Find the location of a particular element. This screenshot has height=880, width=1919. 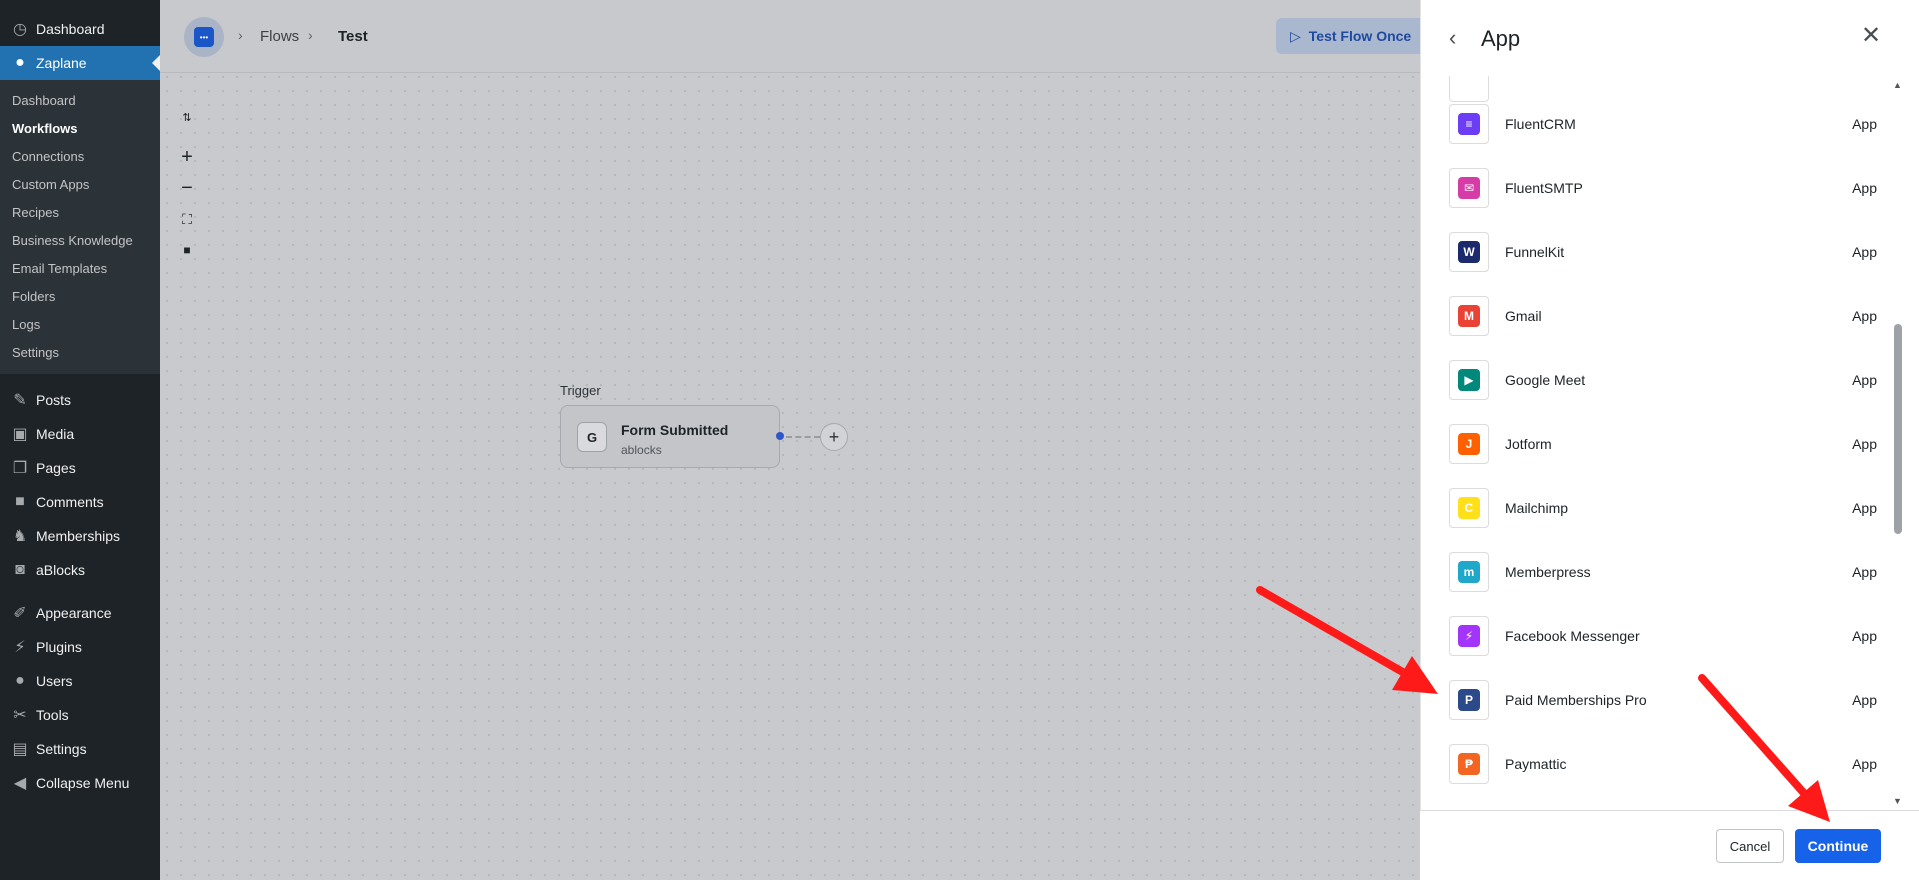

scrollbar-thumb is located at coordinates (1898, 429).